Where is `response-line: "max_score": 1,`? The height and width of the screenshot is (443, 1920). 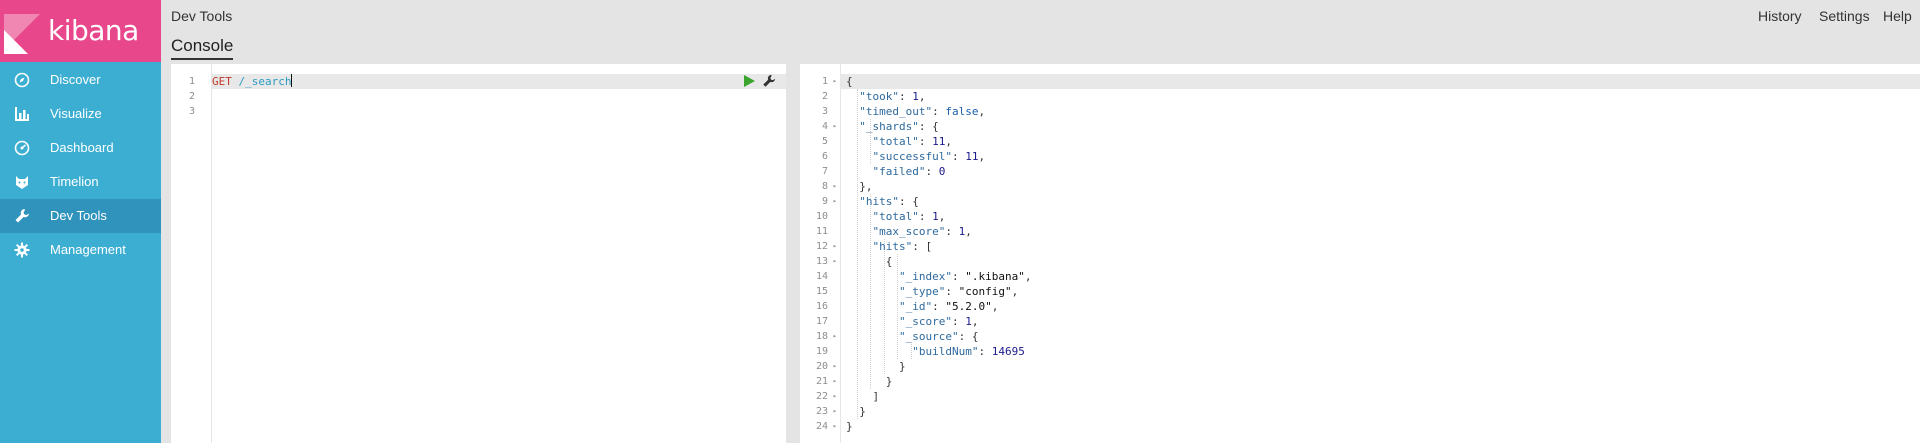 response-line: "max_score": 1, is located at coordinates (922, 231).